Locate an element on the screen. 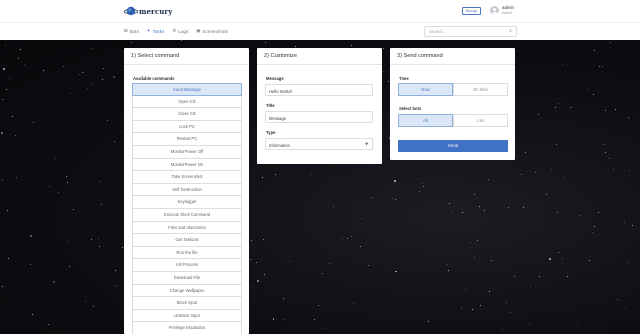 Image resolution: width=640 pixels, height=334 pixels. bots-option-all: All is located at coordinates (425, 120).